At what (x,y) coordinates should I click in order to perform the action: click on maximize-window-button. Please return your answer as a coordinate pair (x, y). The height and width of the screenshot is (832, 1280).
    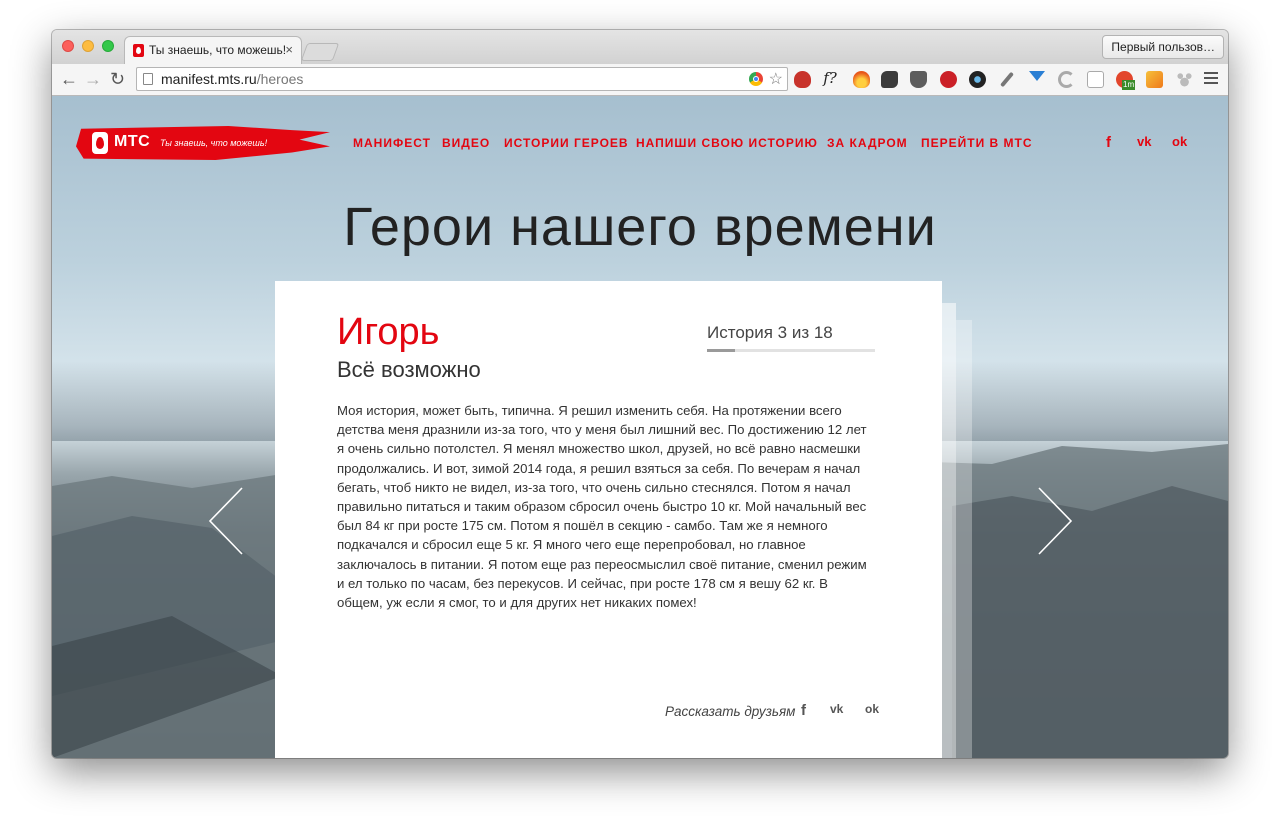
    Looking at the image, I should click on (108, 46).